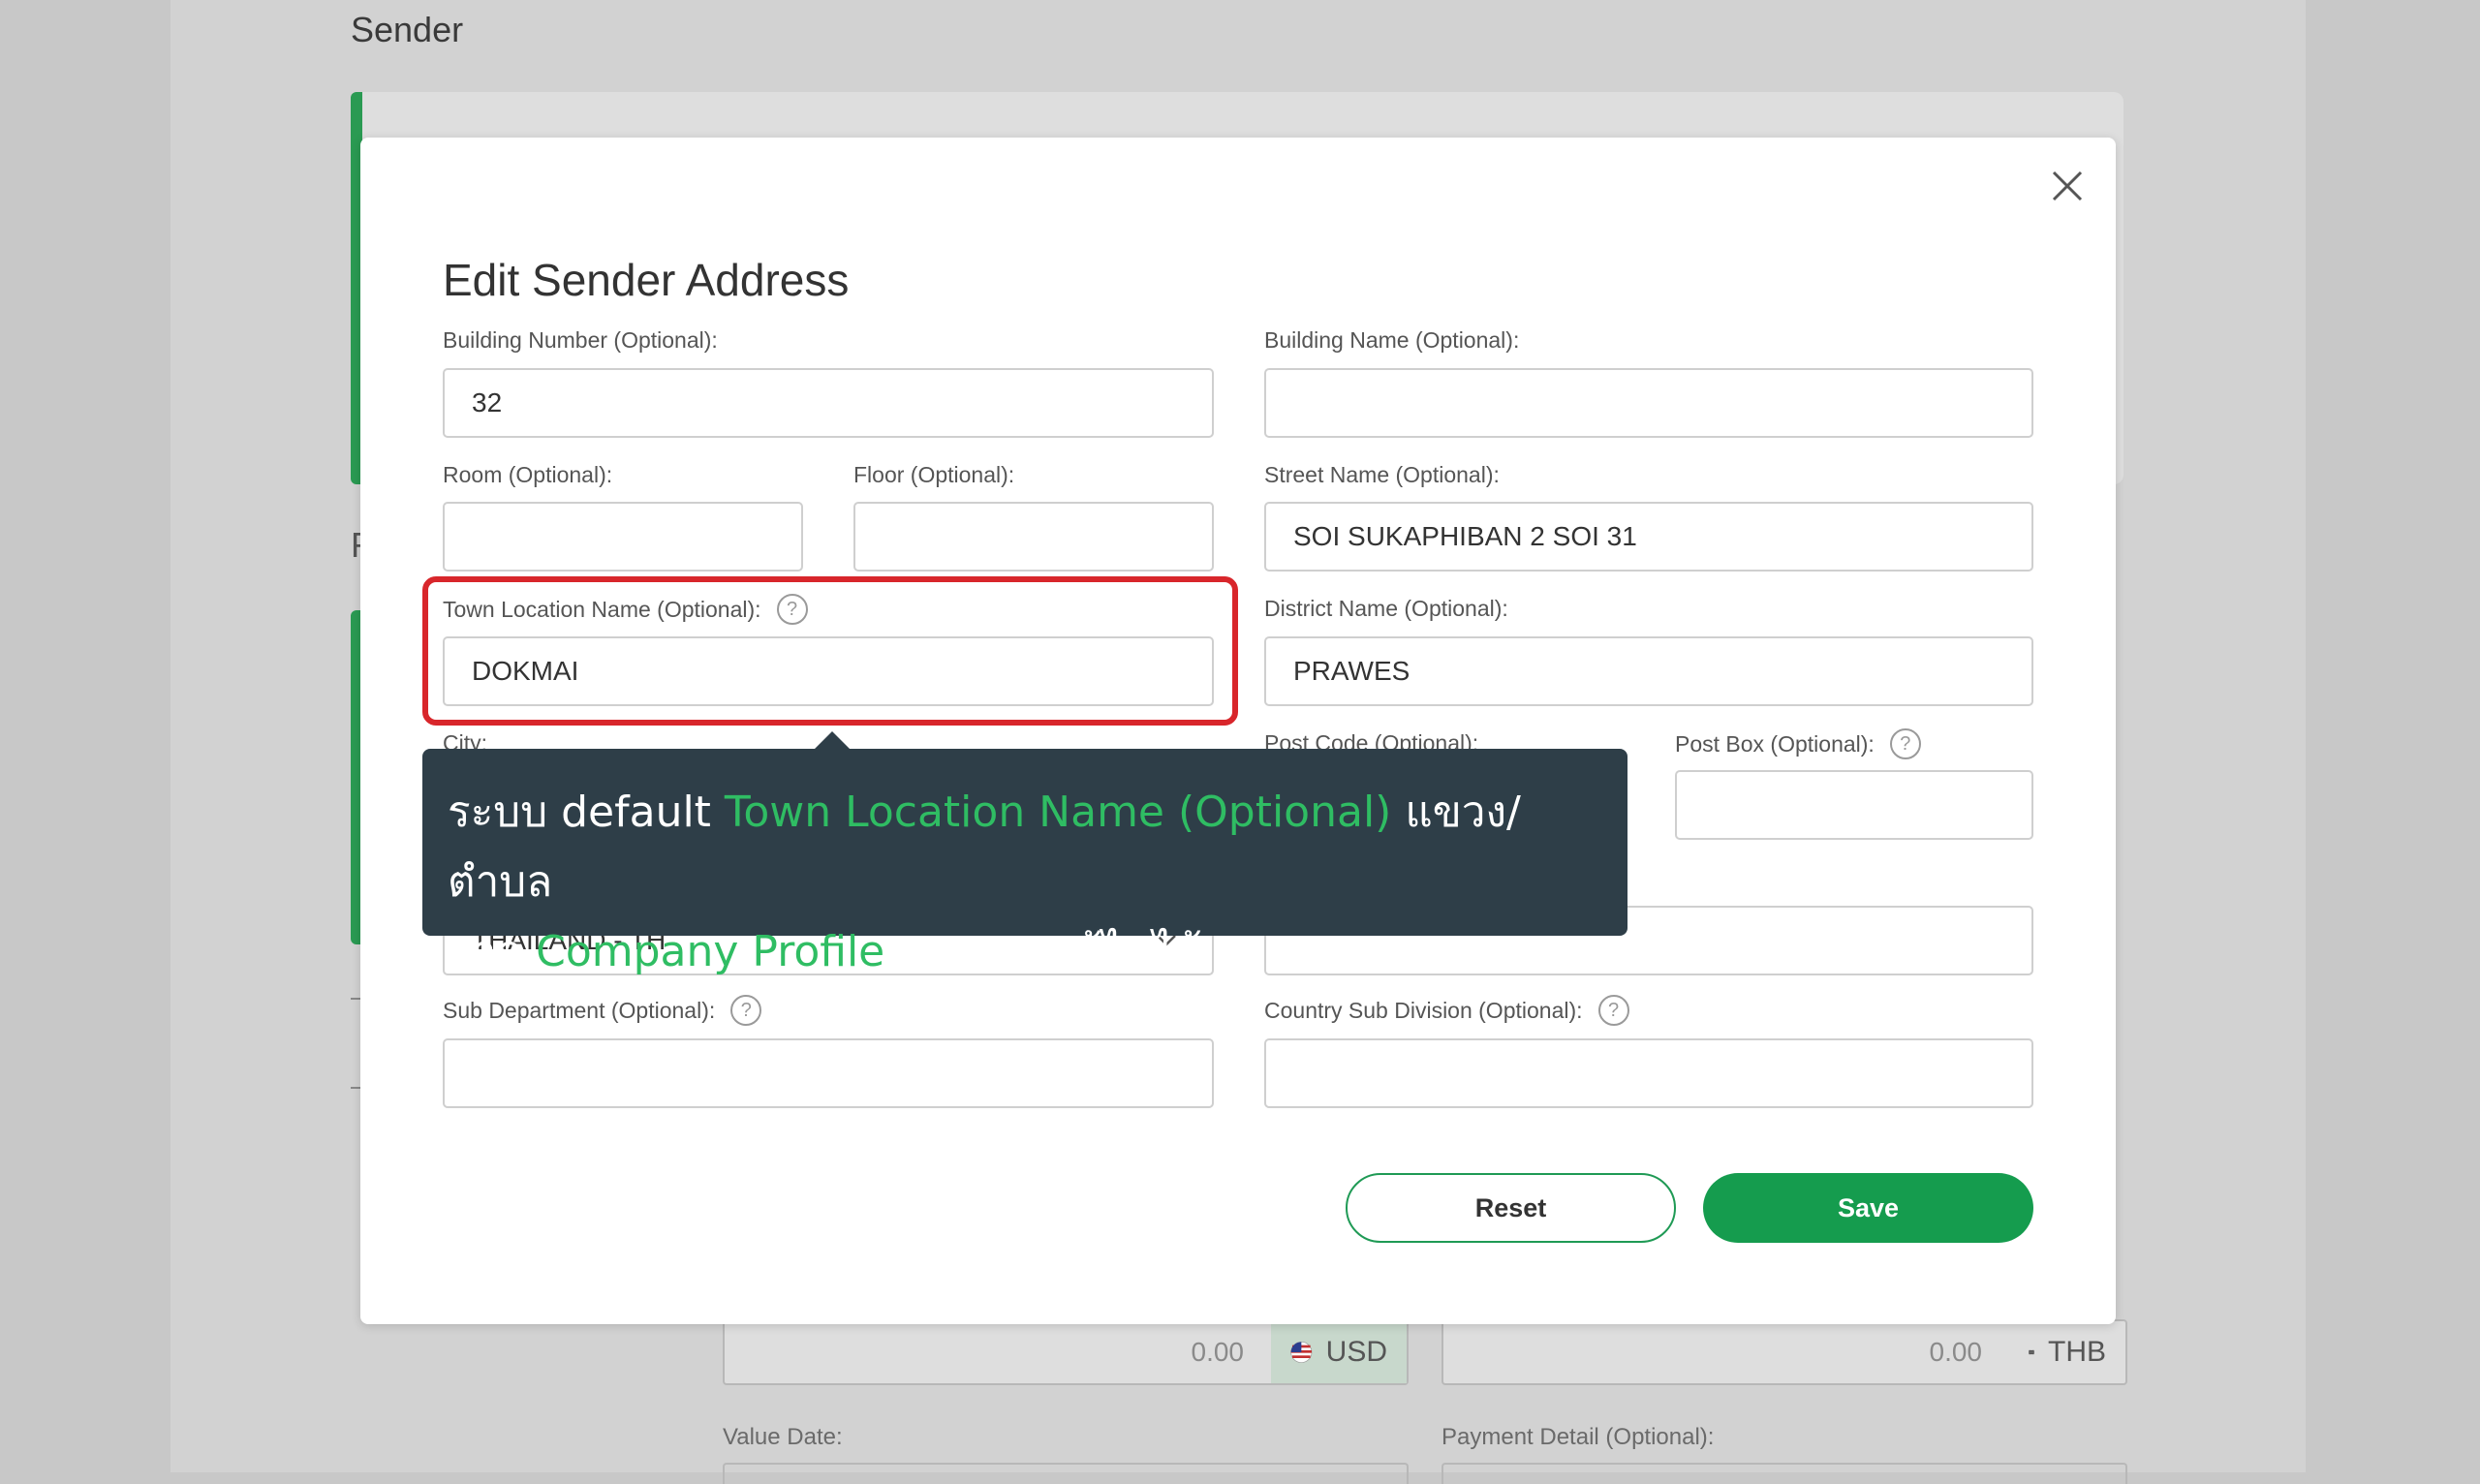 This screenshot has width=2480, height=1484. I want to click on save-button: Save, so click(1868, 1208).